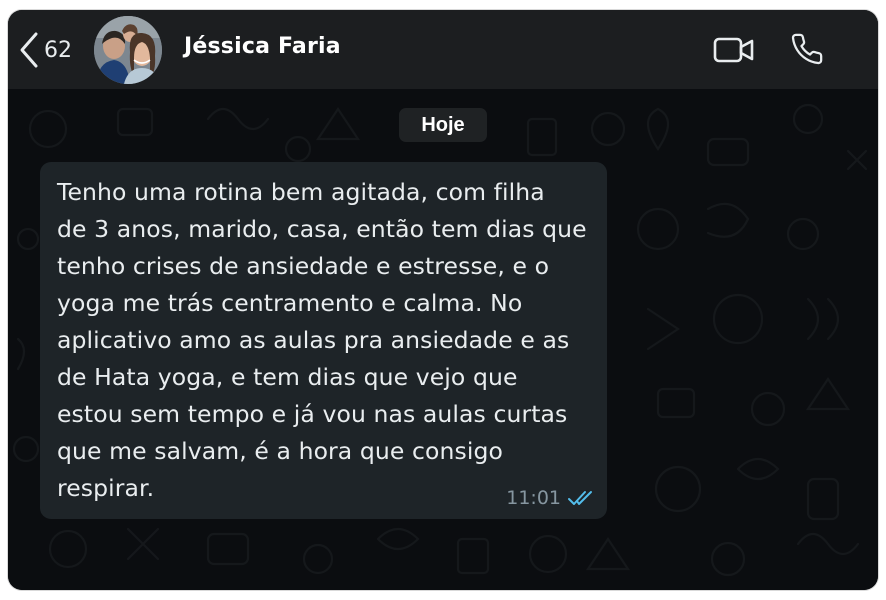 This screenshot has height=600, width=886. Describe the element at coordinates (58, 50) in the screenshot. I see `unread-count: 62` at that location.